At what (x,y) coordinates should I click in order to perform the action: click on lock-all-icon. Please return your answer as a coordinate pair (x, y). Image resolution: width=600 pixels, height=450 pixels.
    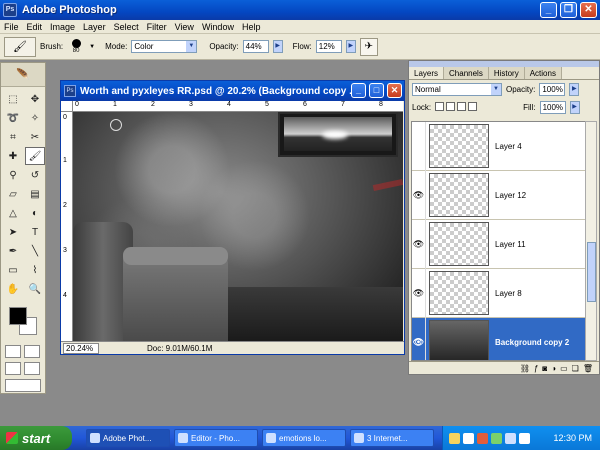
    Looking at the image, I should click on (473, 106).